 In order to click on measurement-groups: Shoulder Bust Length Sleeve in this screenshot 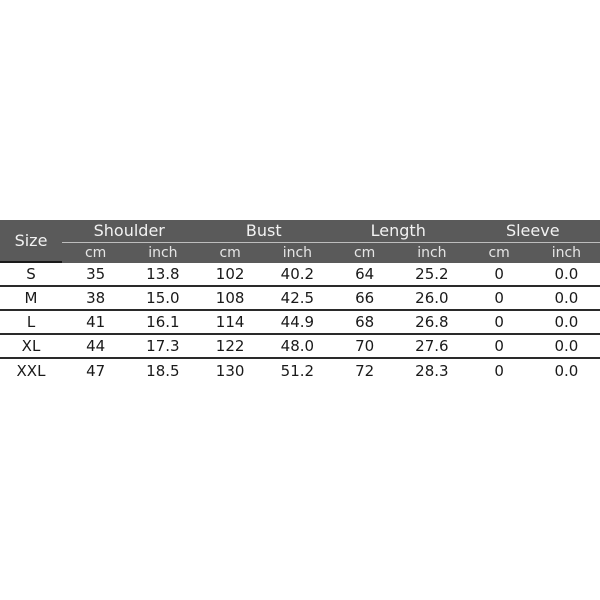, I will do `click(331, 231)`.